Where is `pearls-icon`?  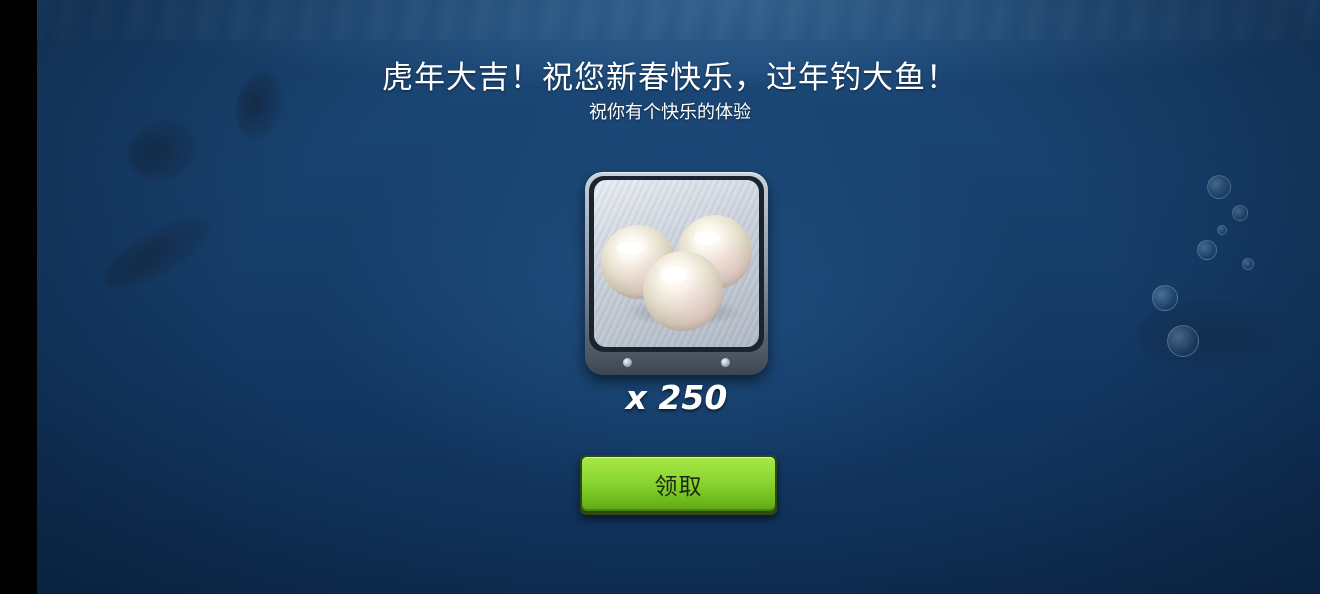 pearls-icon is located at coordinates (676, 273).